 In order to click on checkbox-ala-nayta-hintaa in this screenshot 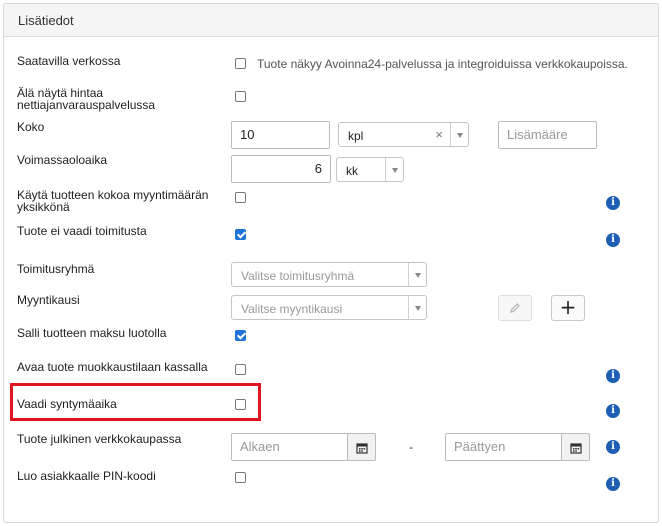, I will do `click(240, 96)`.